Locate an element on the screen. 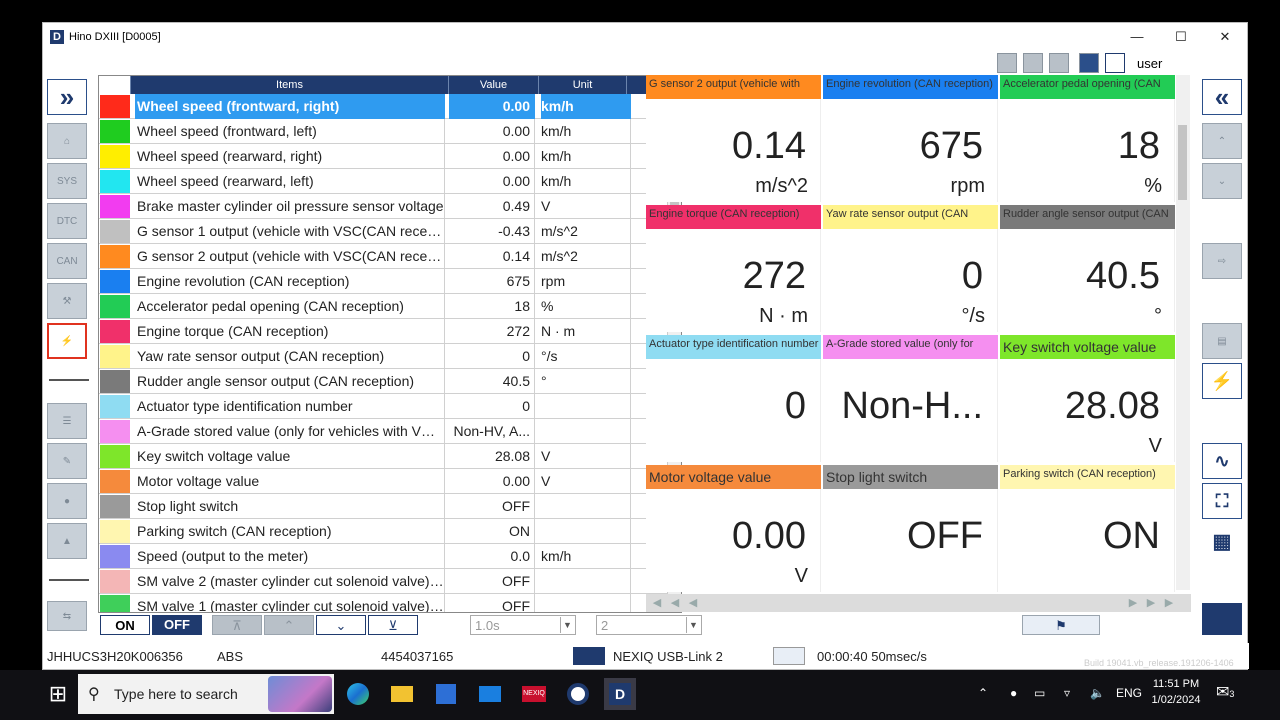 This screenshot has width=1280, height=720. hat-list-button: ▲ is located at coordinates (67, 541).